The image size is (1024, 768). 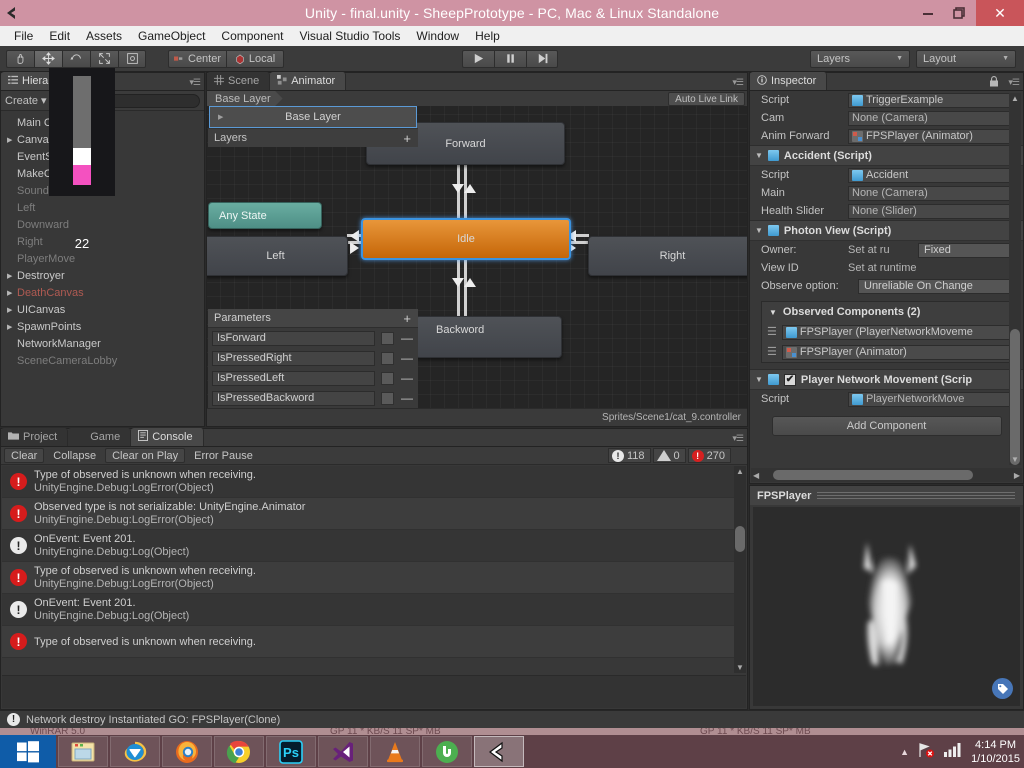 What do you see at coordinates (293, 358) in the screenshot?
I see `parameter-name-field: IsPressedRight` at bounding box center [293, 358].